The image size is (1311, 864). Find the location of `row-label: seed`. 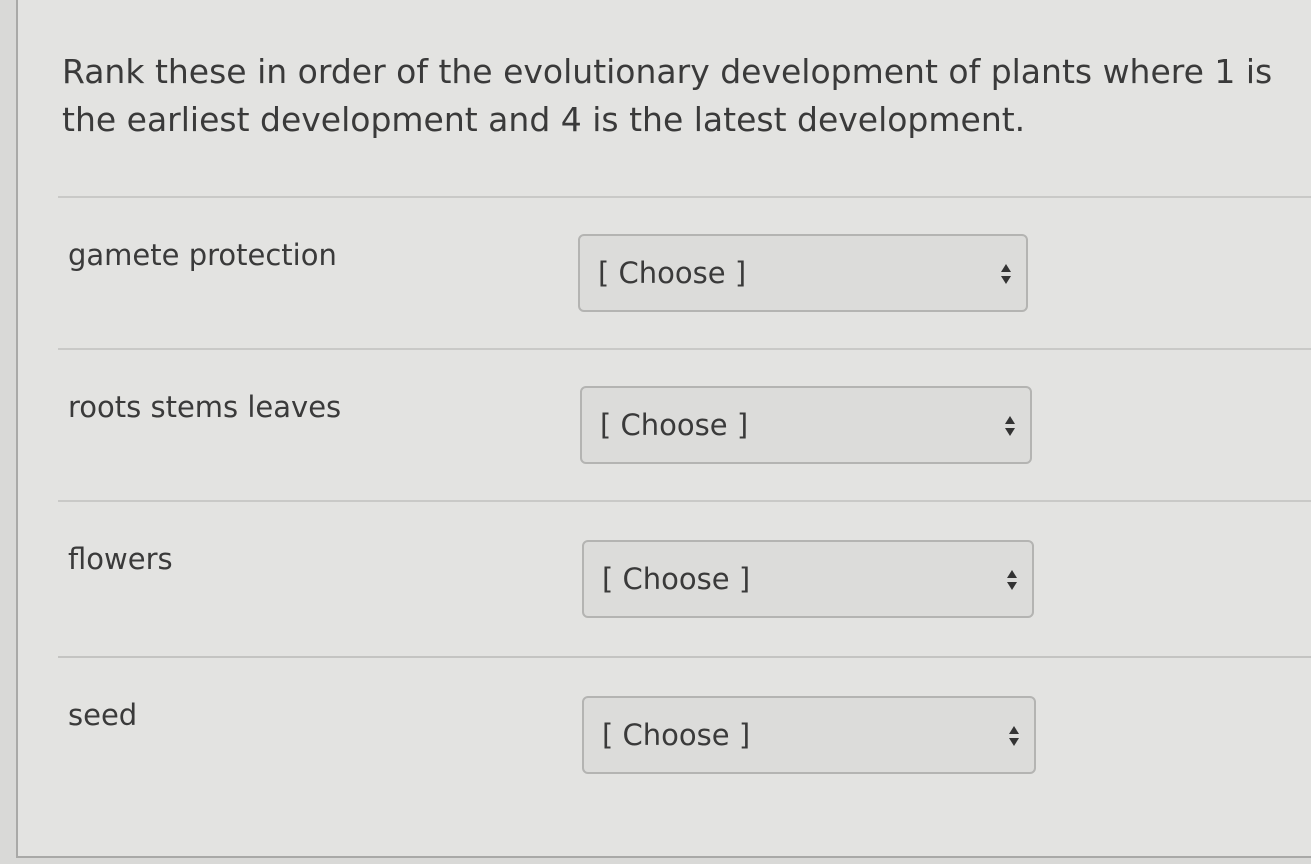

row-label: seed is located at coordinates (103, 715).